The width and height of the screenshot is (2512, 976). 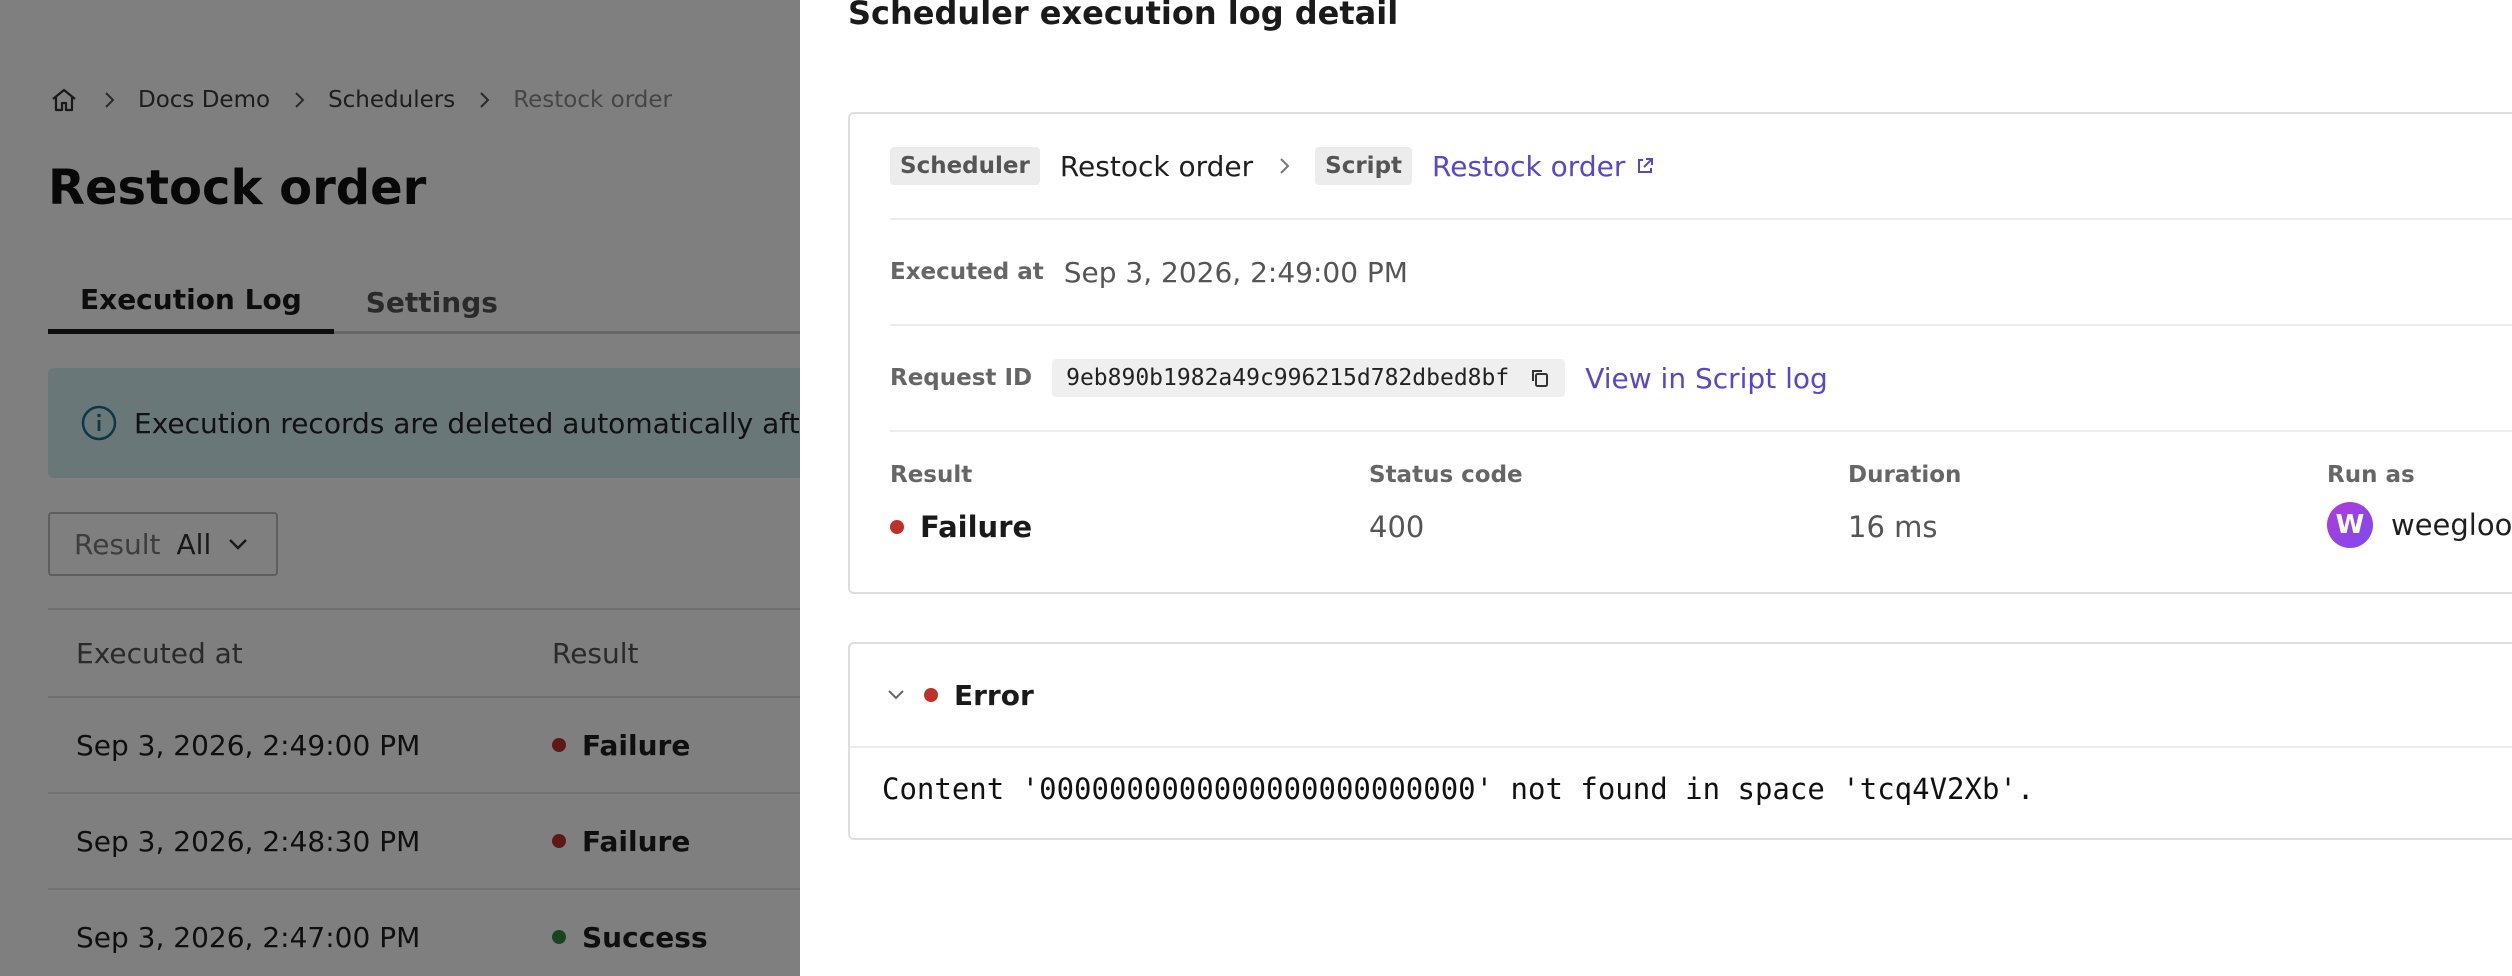 What do you see at coordinates (1529, 166) in the screenshot?
I see `script-link-label: Restock order` at bounding box center [1529, 166].